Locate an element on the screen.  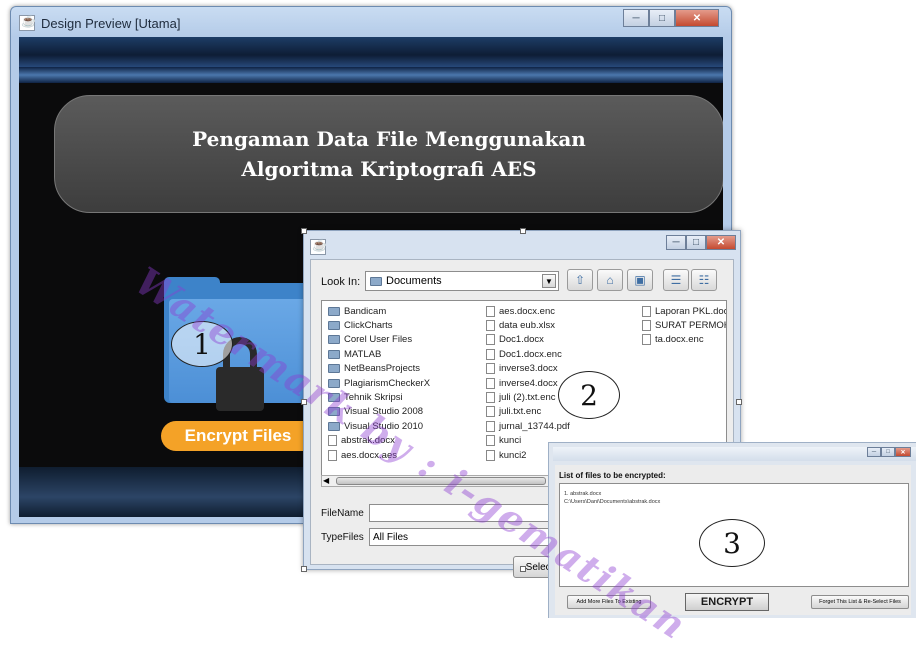
file-list-item: ClickCharts is located at coordinates (379, 325).